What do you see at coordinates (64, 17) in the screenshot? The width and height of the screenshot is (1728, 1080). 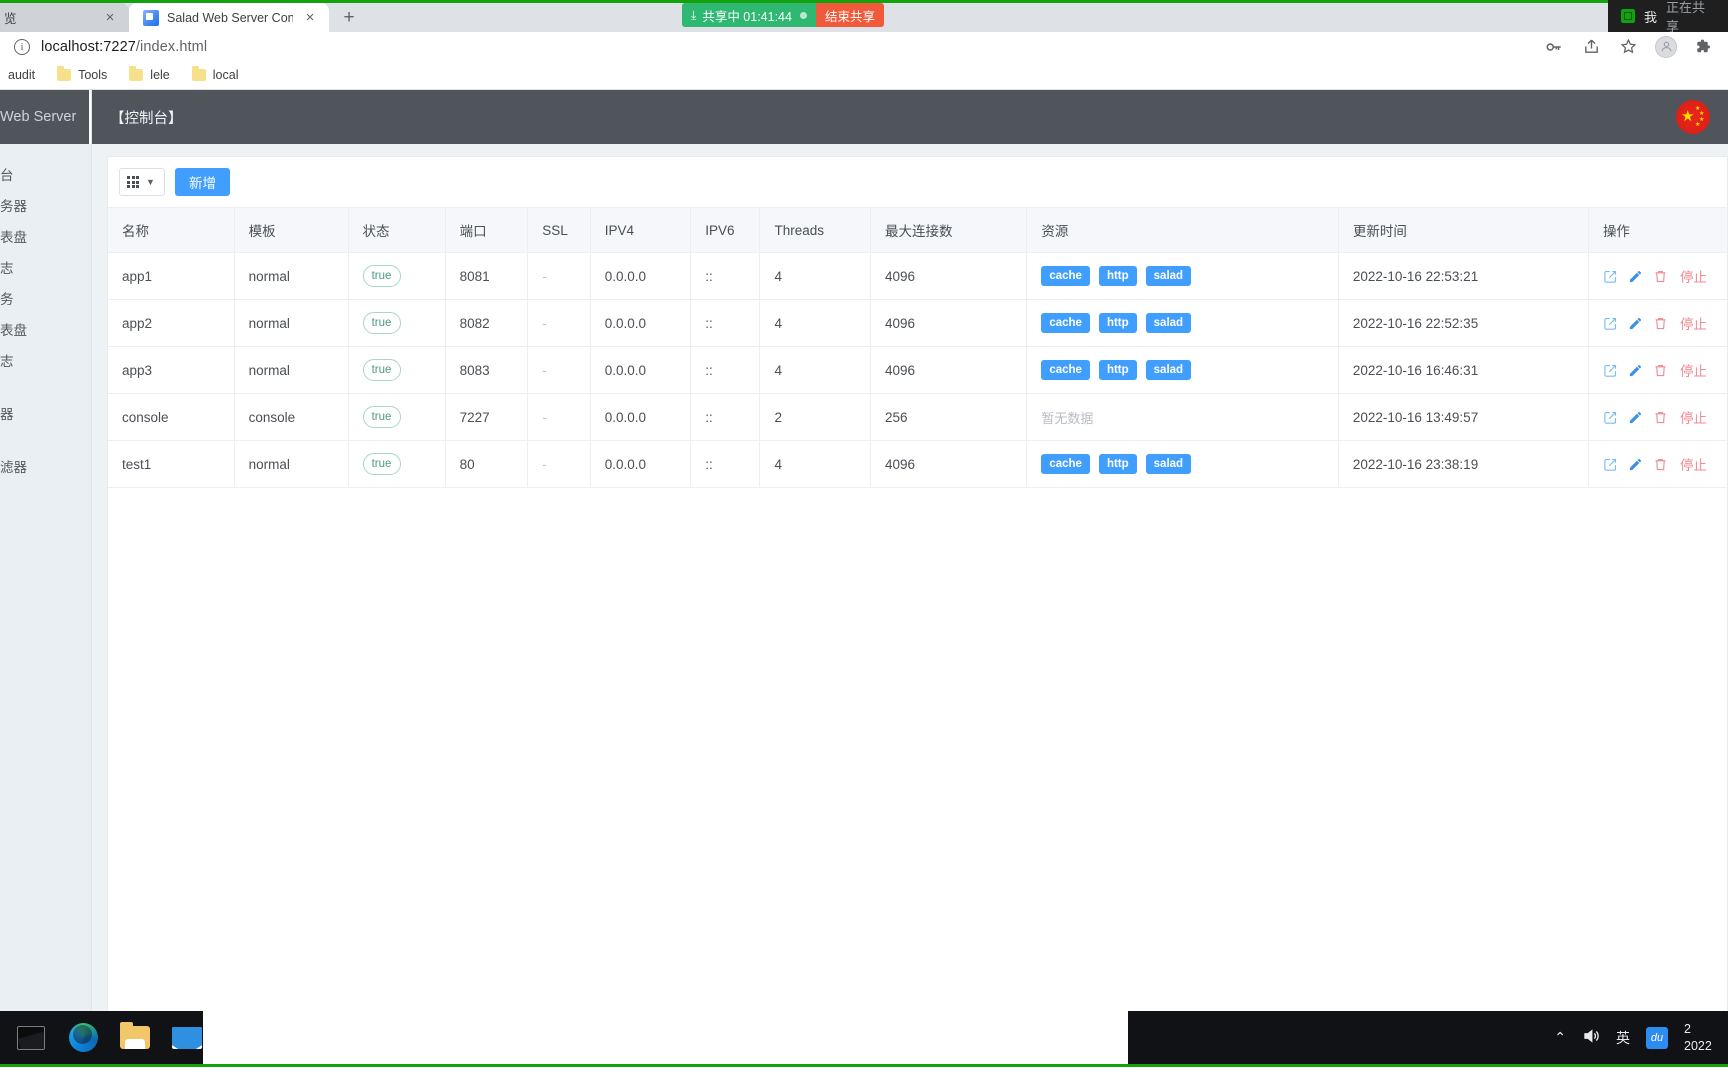 I see `browser-tab-inactive: 览 ×` at bounding box center [64, 17].